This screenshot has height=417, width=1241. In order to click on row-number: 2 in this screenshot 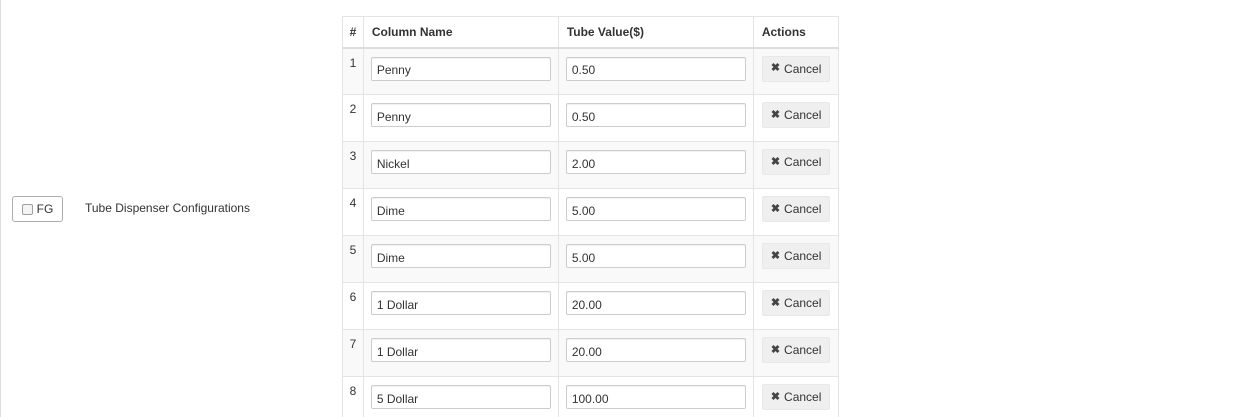, I will do `click(353, 118)`.